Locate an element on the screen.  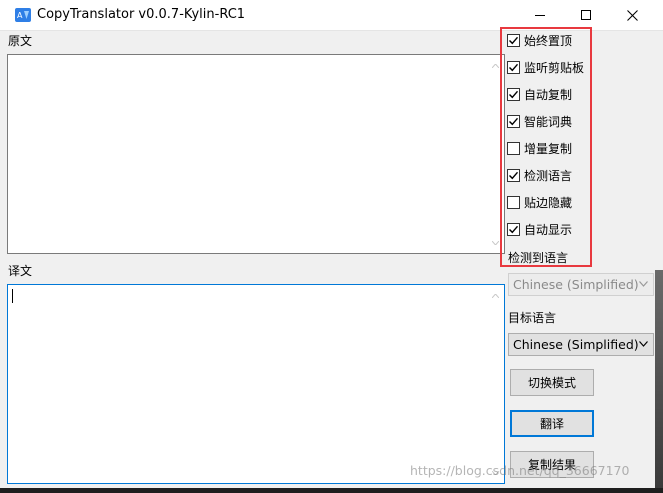
minimize-icon is located at coordinates (540, 15).